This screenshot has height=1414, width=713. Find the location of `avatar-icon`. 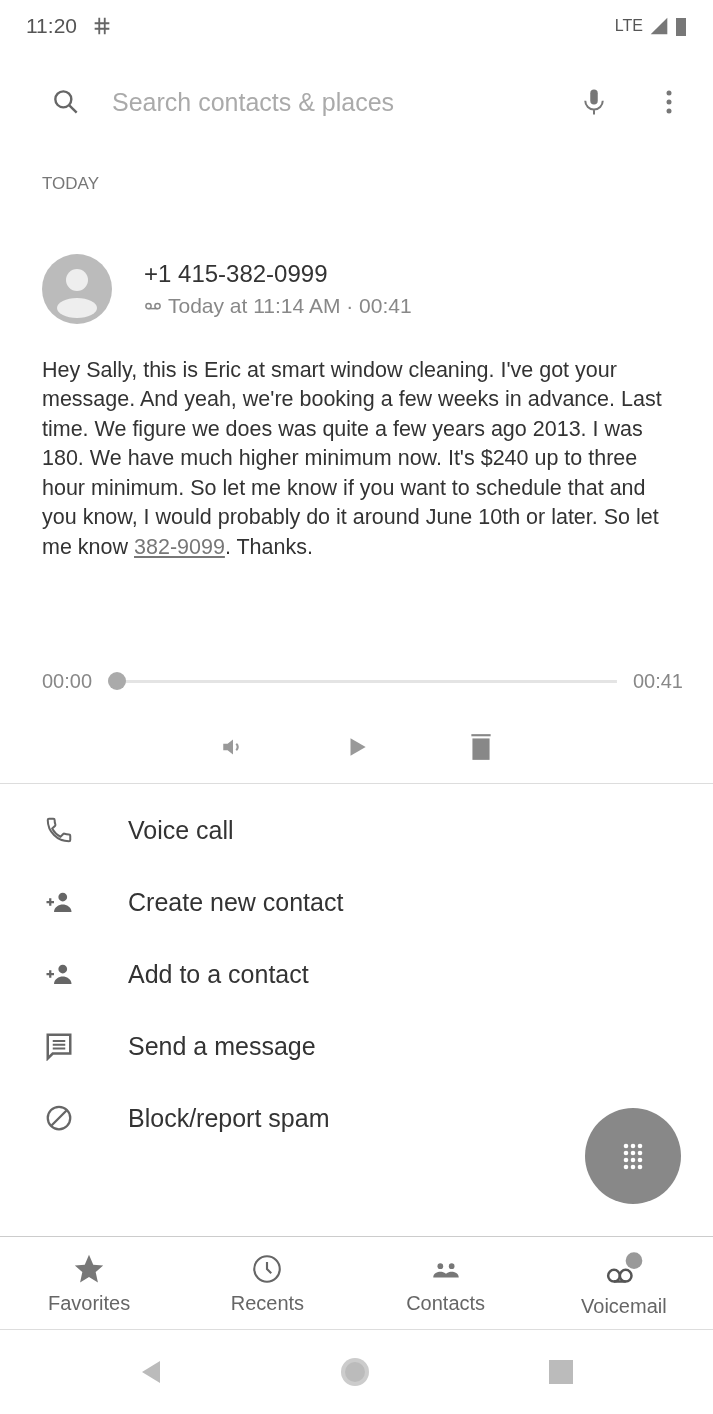

avatar-icon is located at coordinates (77, 289).